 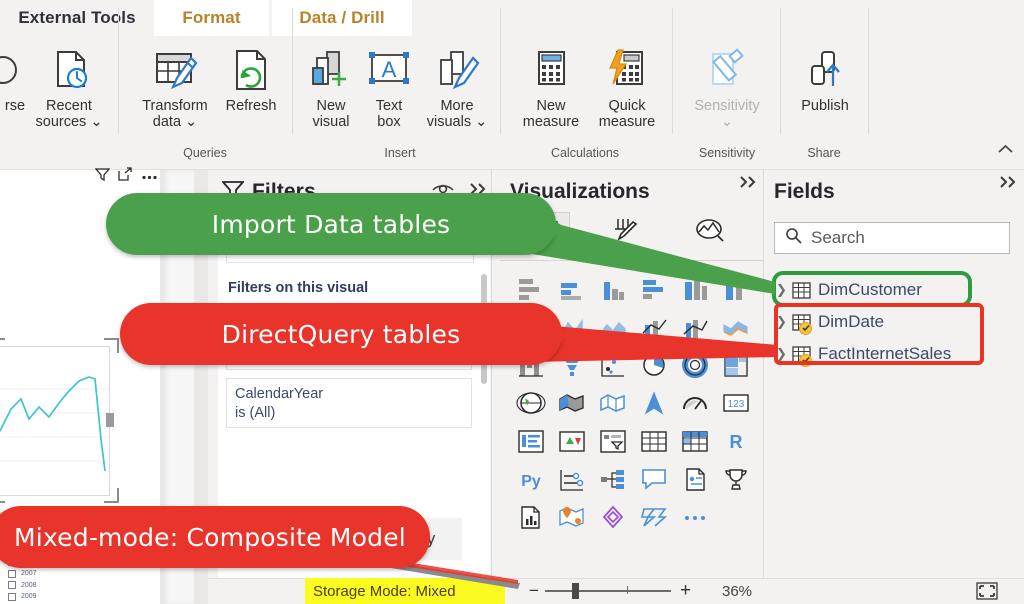 I want to click on card-chart-icon: 123, so click(x=735, y=403).